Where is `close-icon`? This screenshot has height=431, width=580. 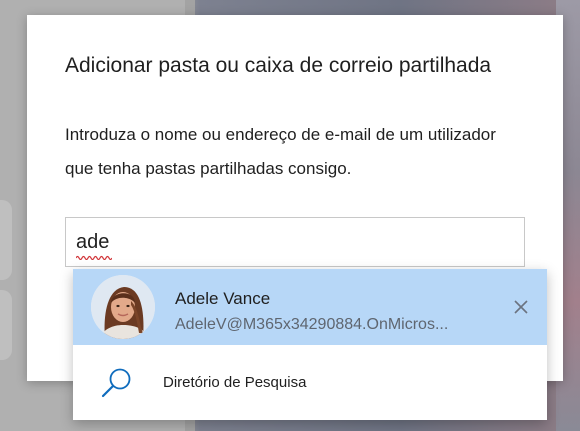
close-icon is located at coordinates (521, 307).